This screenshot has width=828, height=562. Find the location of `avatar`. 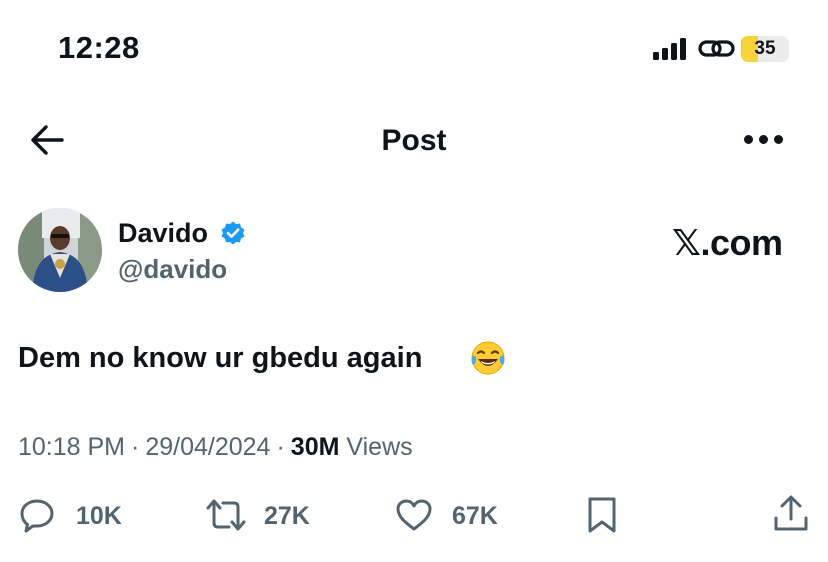

avatar is located at coordinates (60, 250).